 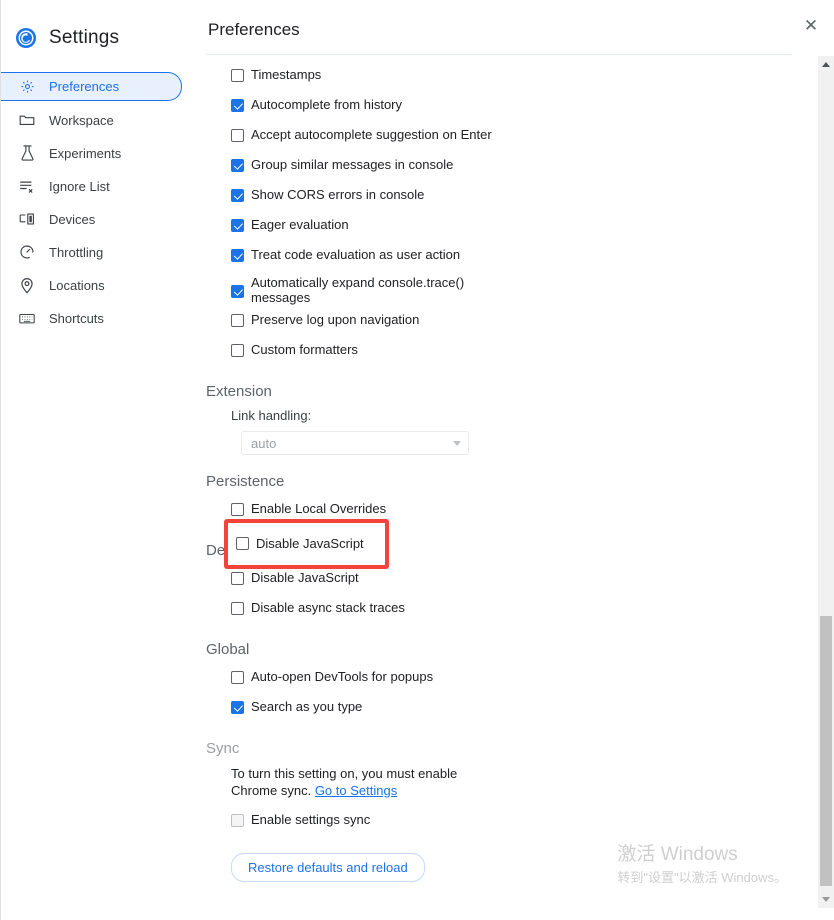 I want to click on devices-icon, so click(x=27, y=219).